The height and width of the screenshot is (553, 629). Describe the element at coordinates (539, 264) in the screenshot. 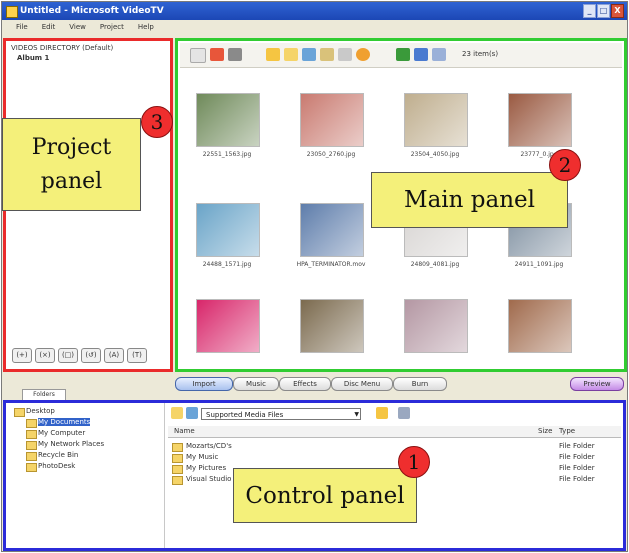

I see `thumbnail-caption: 24911_1091.jpg` at that location.